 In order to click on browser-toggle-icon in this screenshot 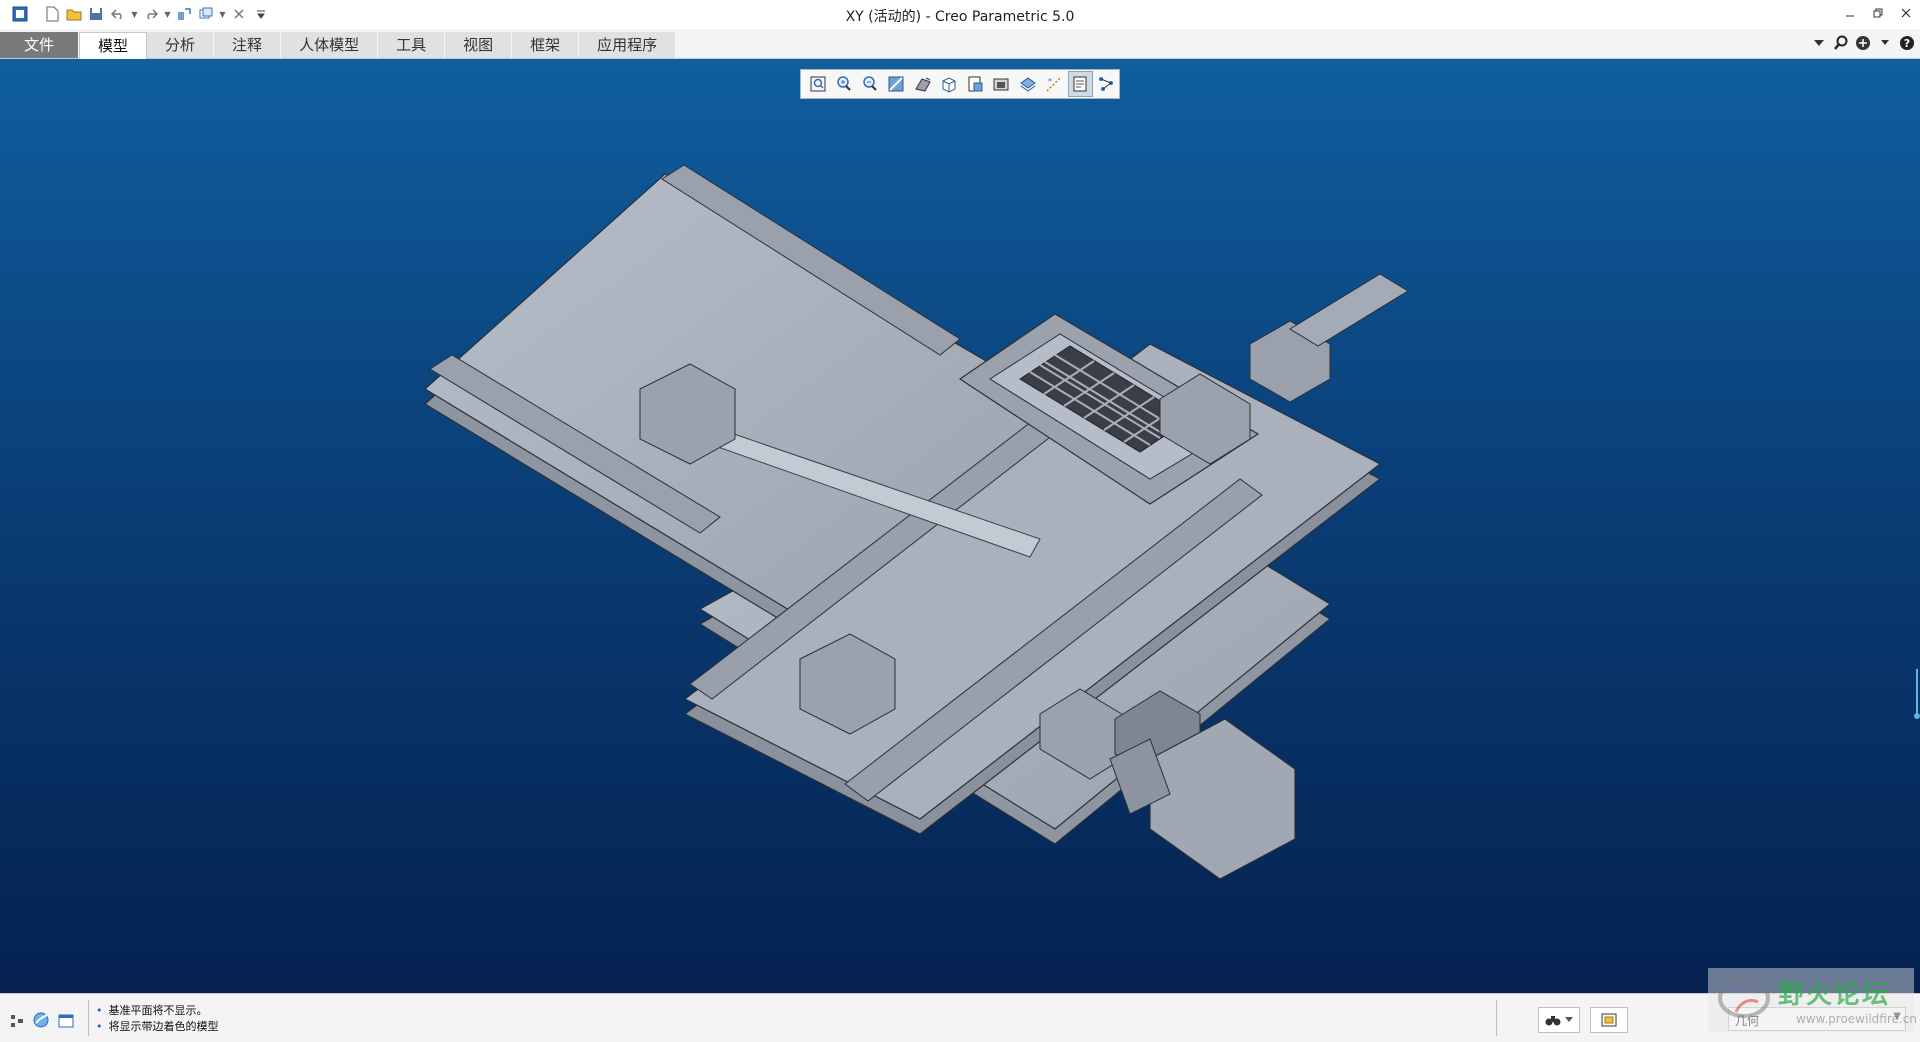, I will do `click(41, 1022)`.